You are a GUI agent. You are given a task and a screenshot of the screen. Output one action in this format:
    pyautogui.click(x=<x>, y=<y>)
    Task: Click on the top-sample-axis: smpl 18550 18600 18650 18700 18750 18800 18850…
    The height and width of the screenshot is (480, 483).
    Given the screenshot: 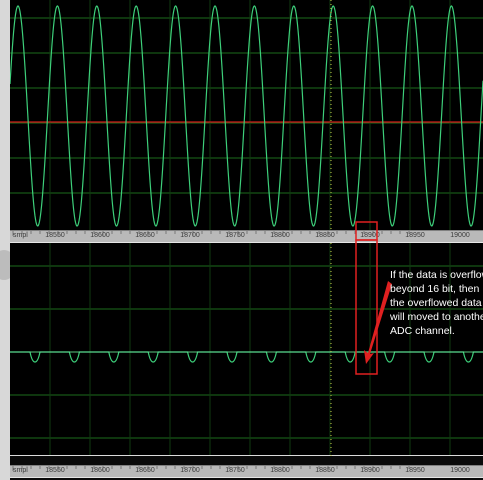 What is the action you would take?
    pyautogui.click(x=246, y=236)
    